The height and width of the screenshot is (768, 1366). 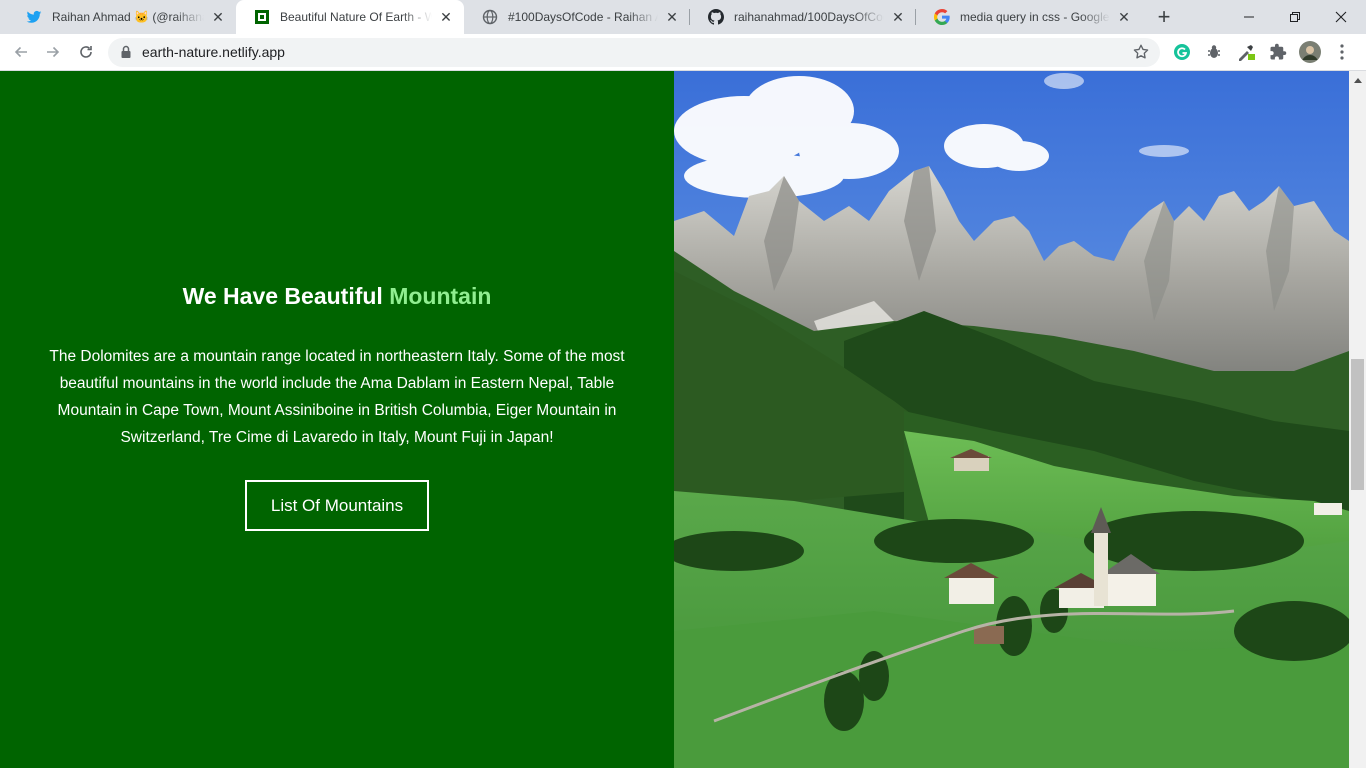 I want to click on bug-extension-icon, so click(x=1214, y=52).